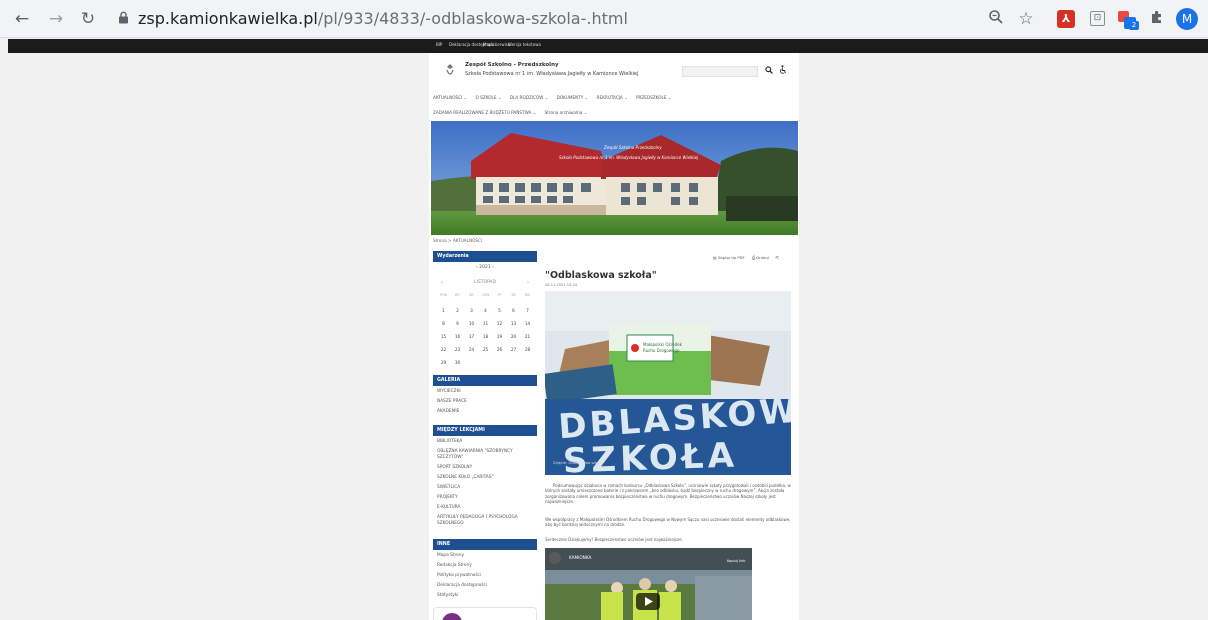  Describe the element at coordinates (457, 310) in the screenshot. I see `calendar-day: 2` at that location.